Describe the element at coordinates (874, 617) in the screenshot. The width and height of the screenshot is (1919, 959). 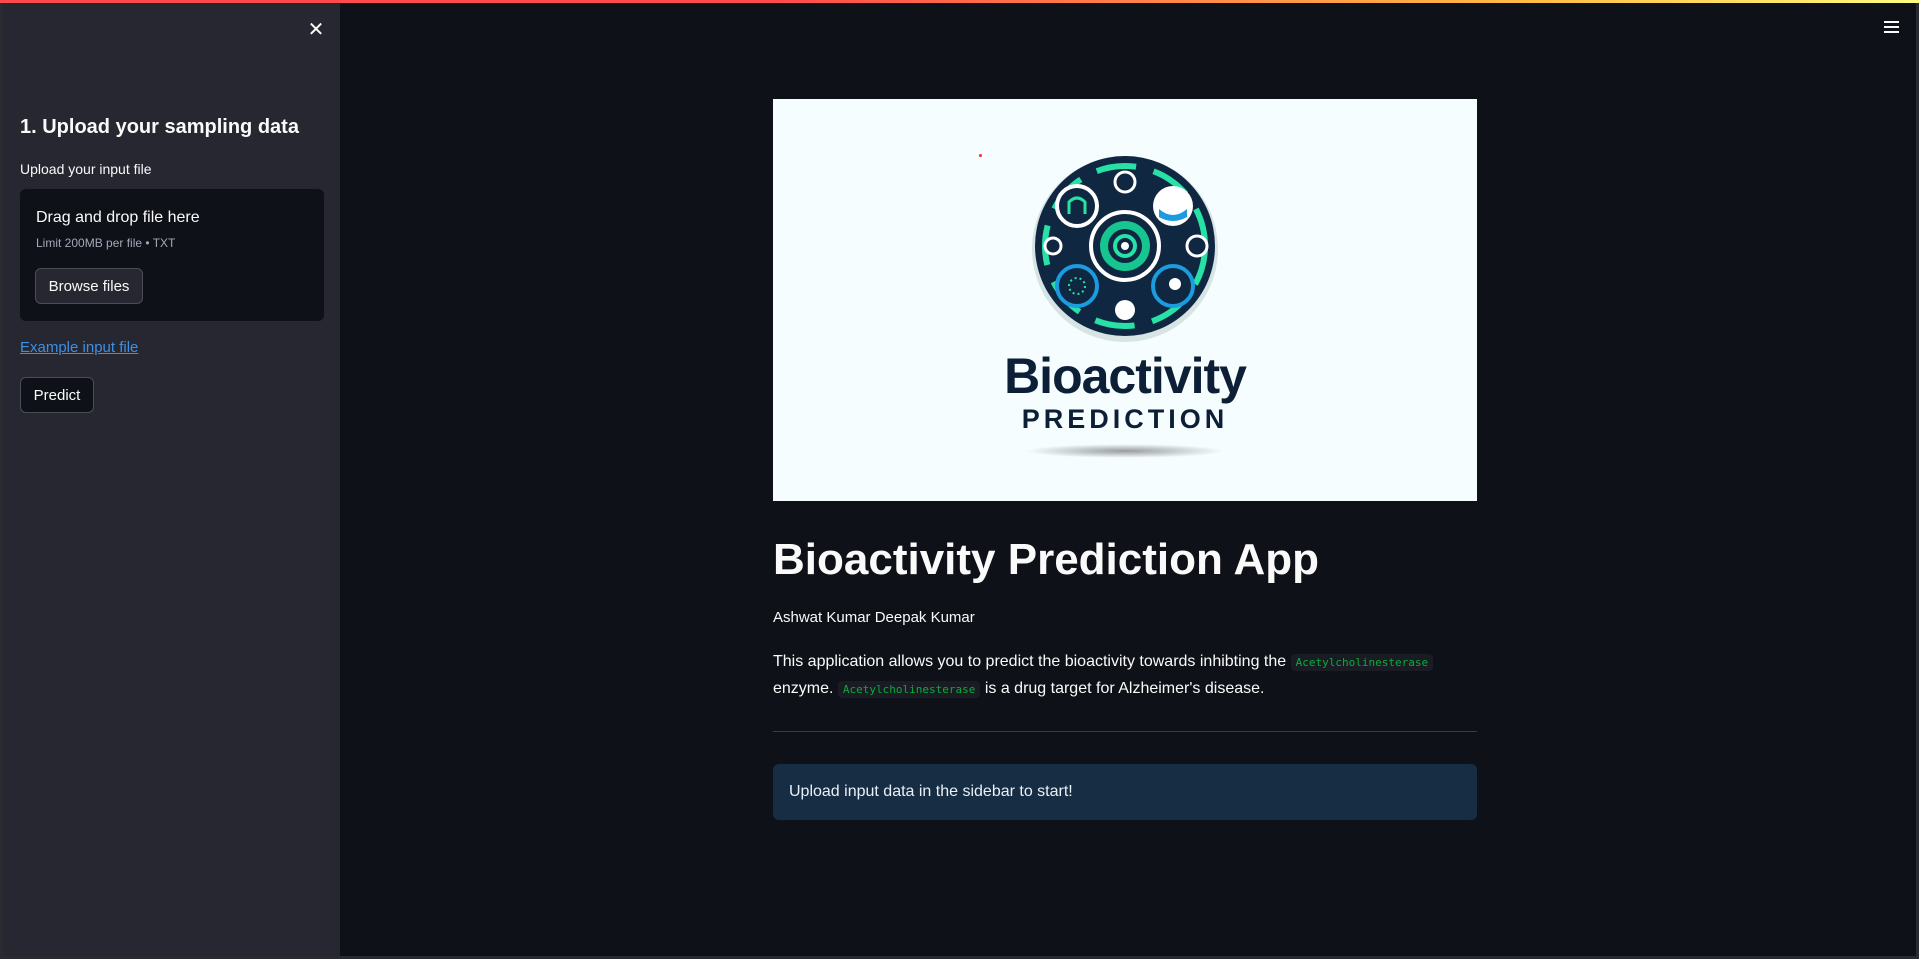
I see `author-name: Ashwat Kumar Deepak Kumar` at that location.